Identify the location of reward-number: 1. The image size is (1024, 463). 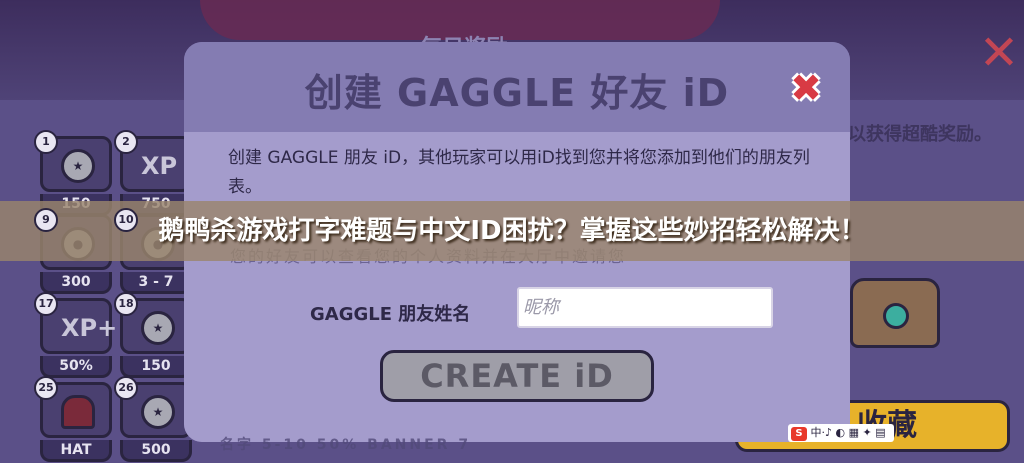
(46, 142).